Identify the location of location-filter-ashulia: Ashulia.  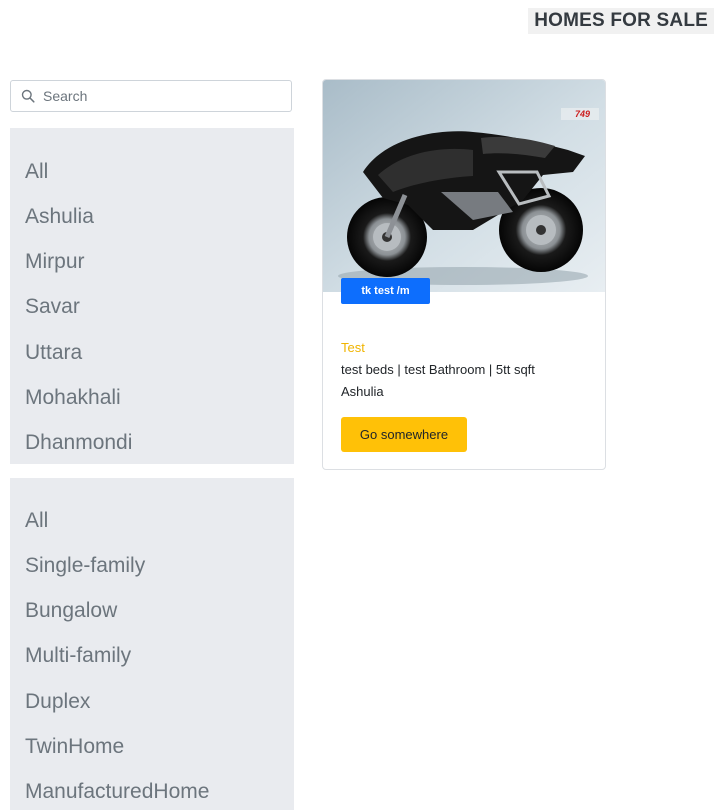
(59, 217).